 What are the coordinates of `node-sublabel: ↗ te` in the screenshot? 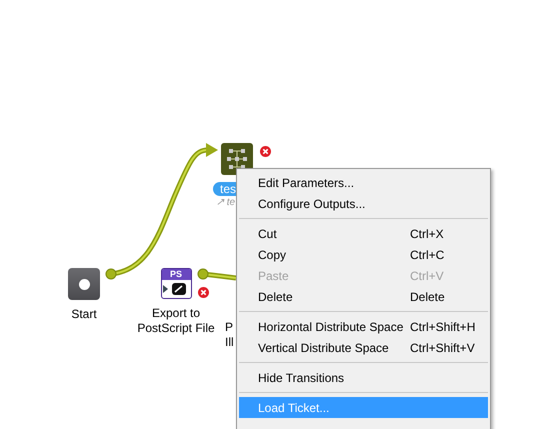 It's located at (226, 202).